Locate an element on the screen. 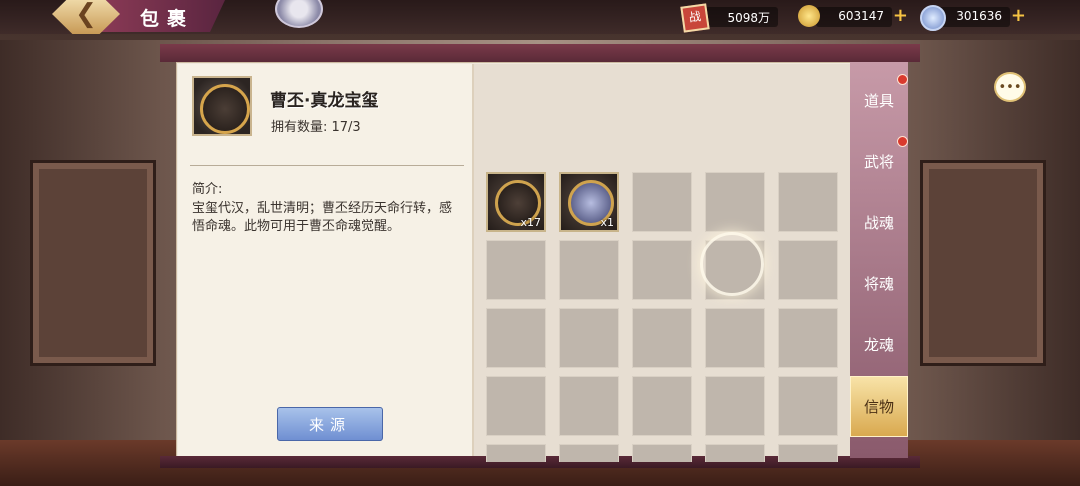 The width and height of the screenshot is (1080, 486). resource-value: 5098万 is located at coordinates (748, 18).